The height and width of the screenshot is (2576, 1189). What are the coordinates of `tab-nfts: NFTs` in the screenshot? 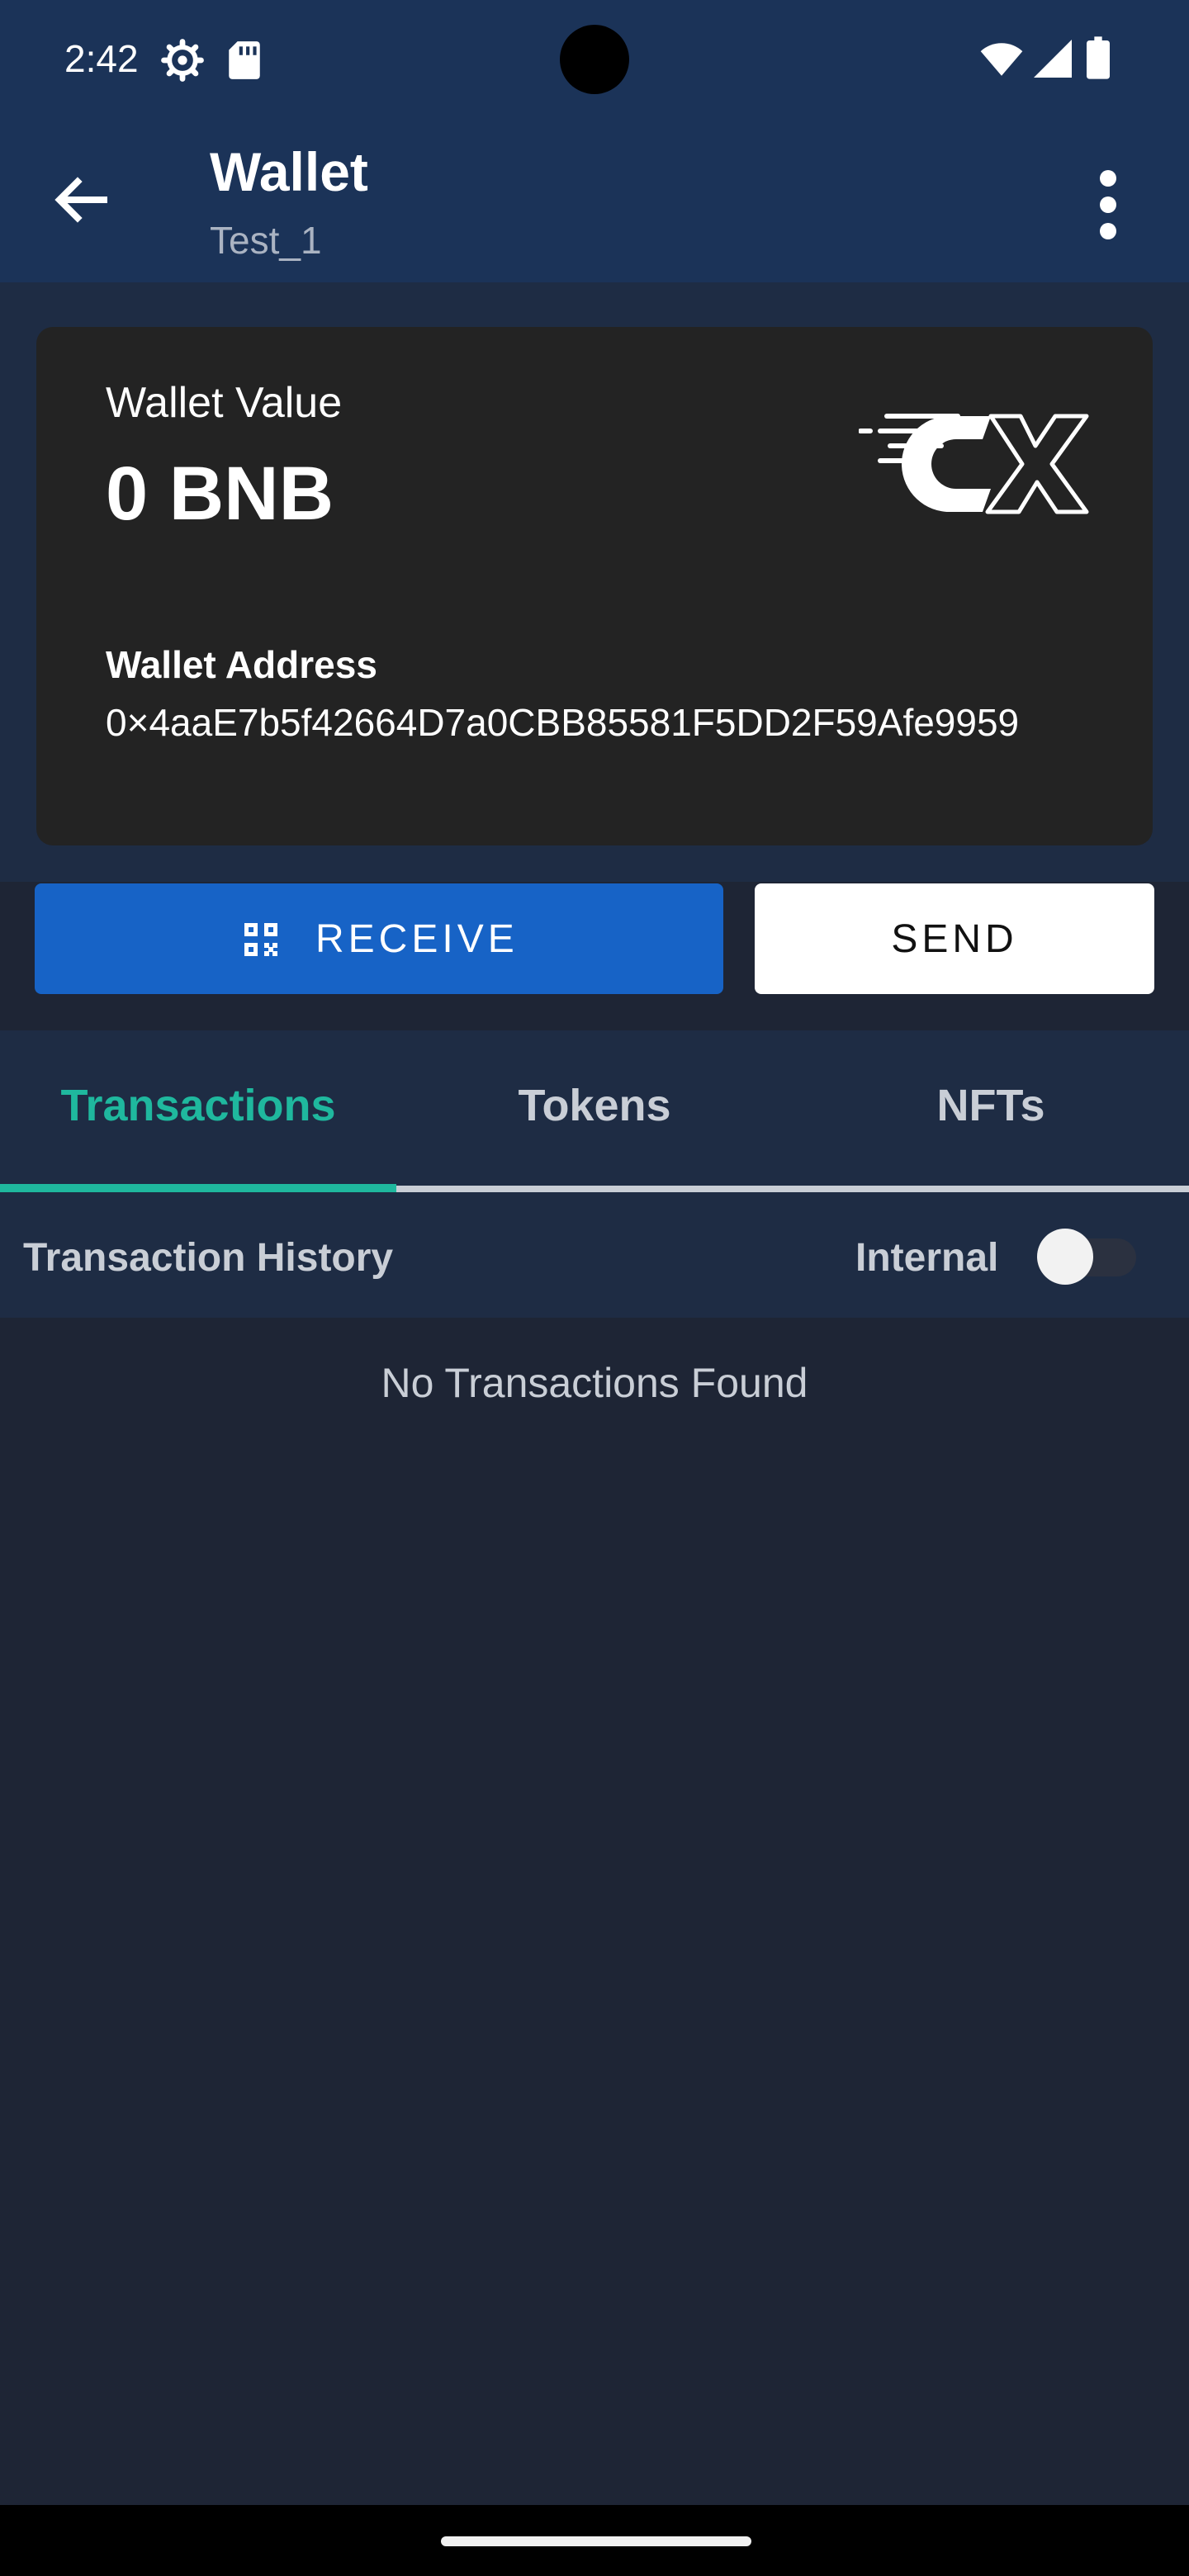 It's located at (991, 1105).